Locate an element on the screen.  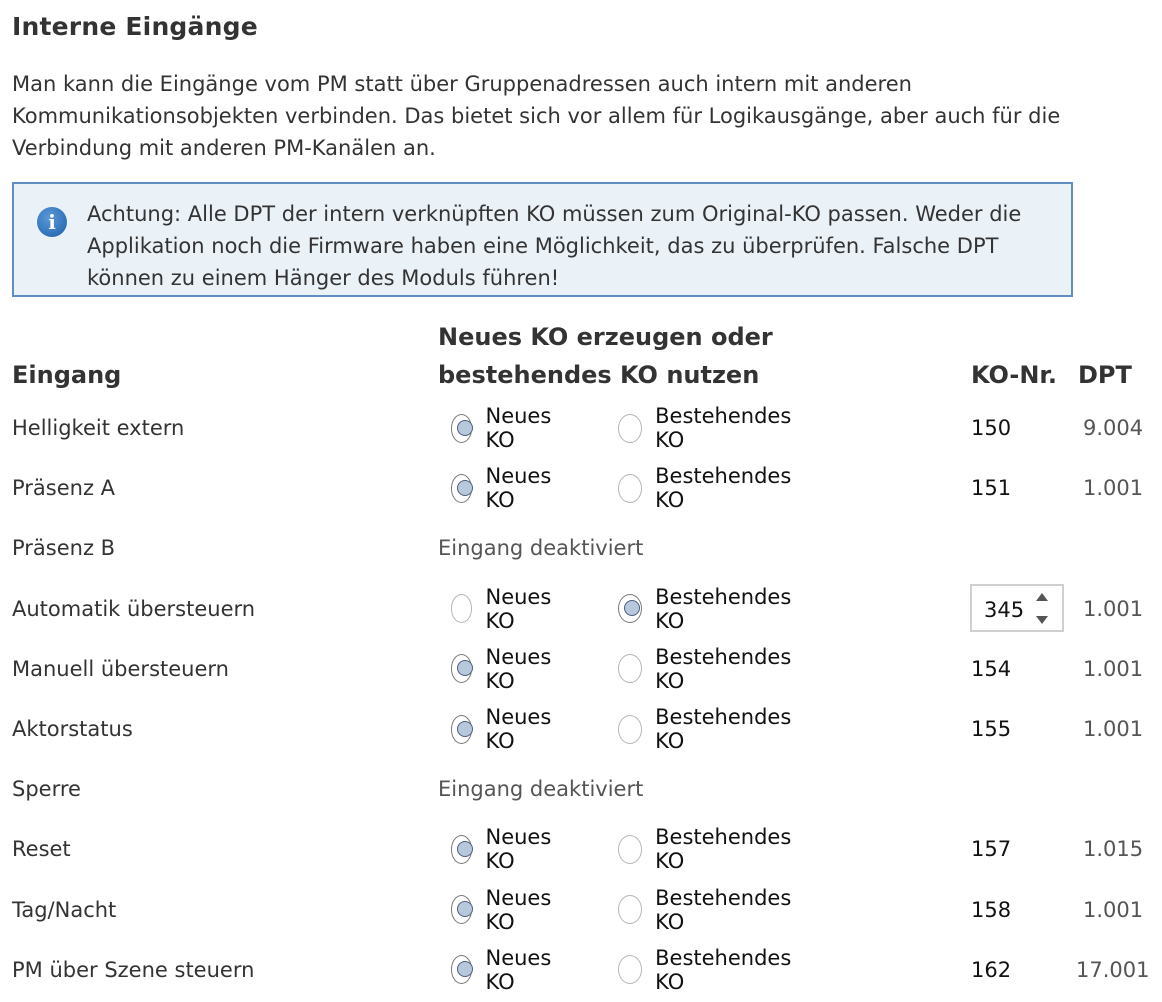
info-icon: i is located at coordinates (52, 222).